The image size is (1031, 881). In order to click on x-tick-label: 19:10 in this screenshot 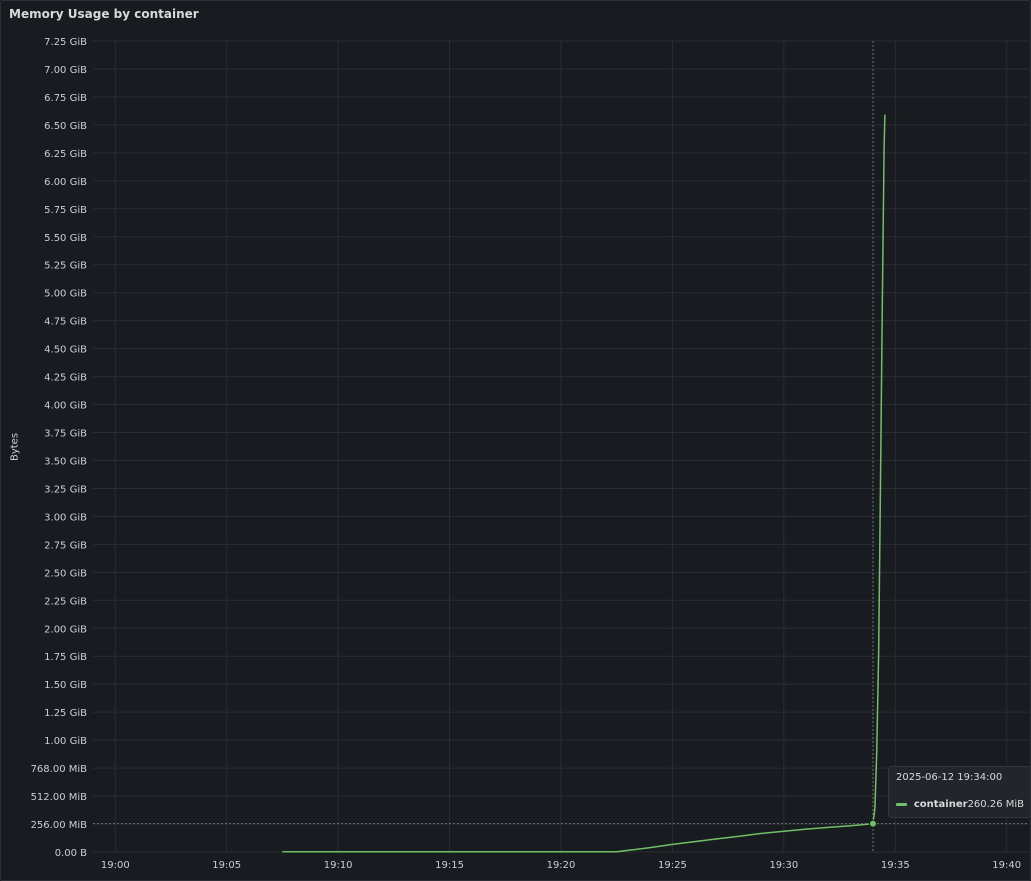, I will do `click(338, 865)`.